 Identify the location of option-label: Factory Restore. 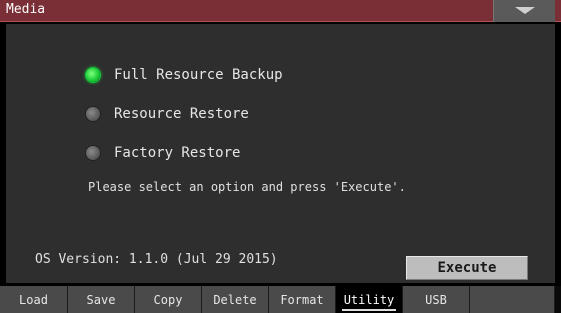
(177, 153).